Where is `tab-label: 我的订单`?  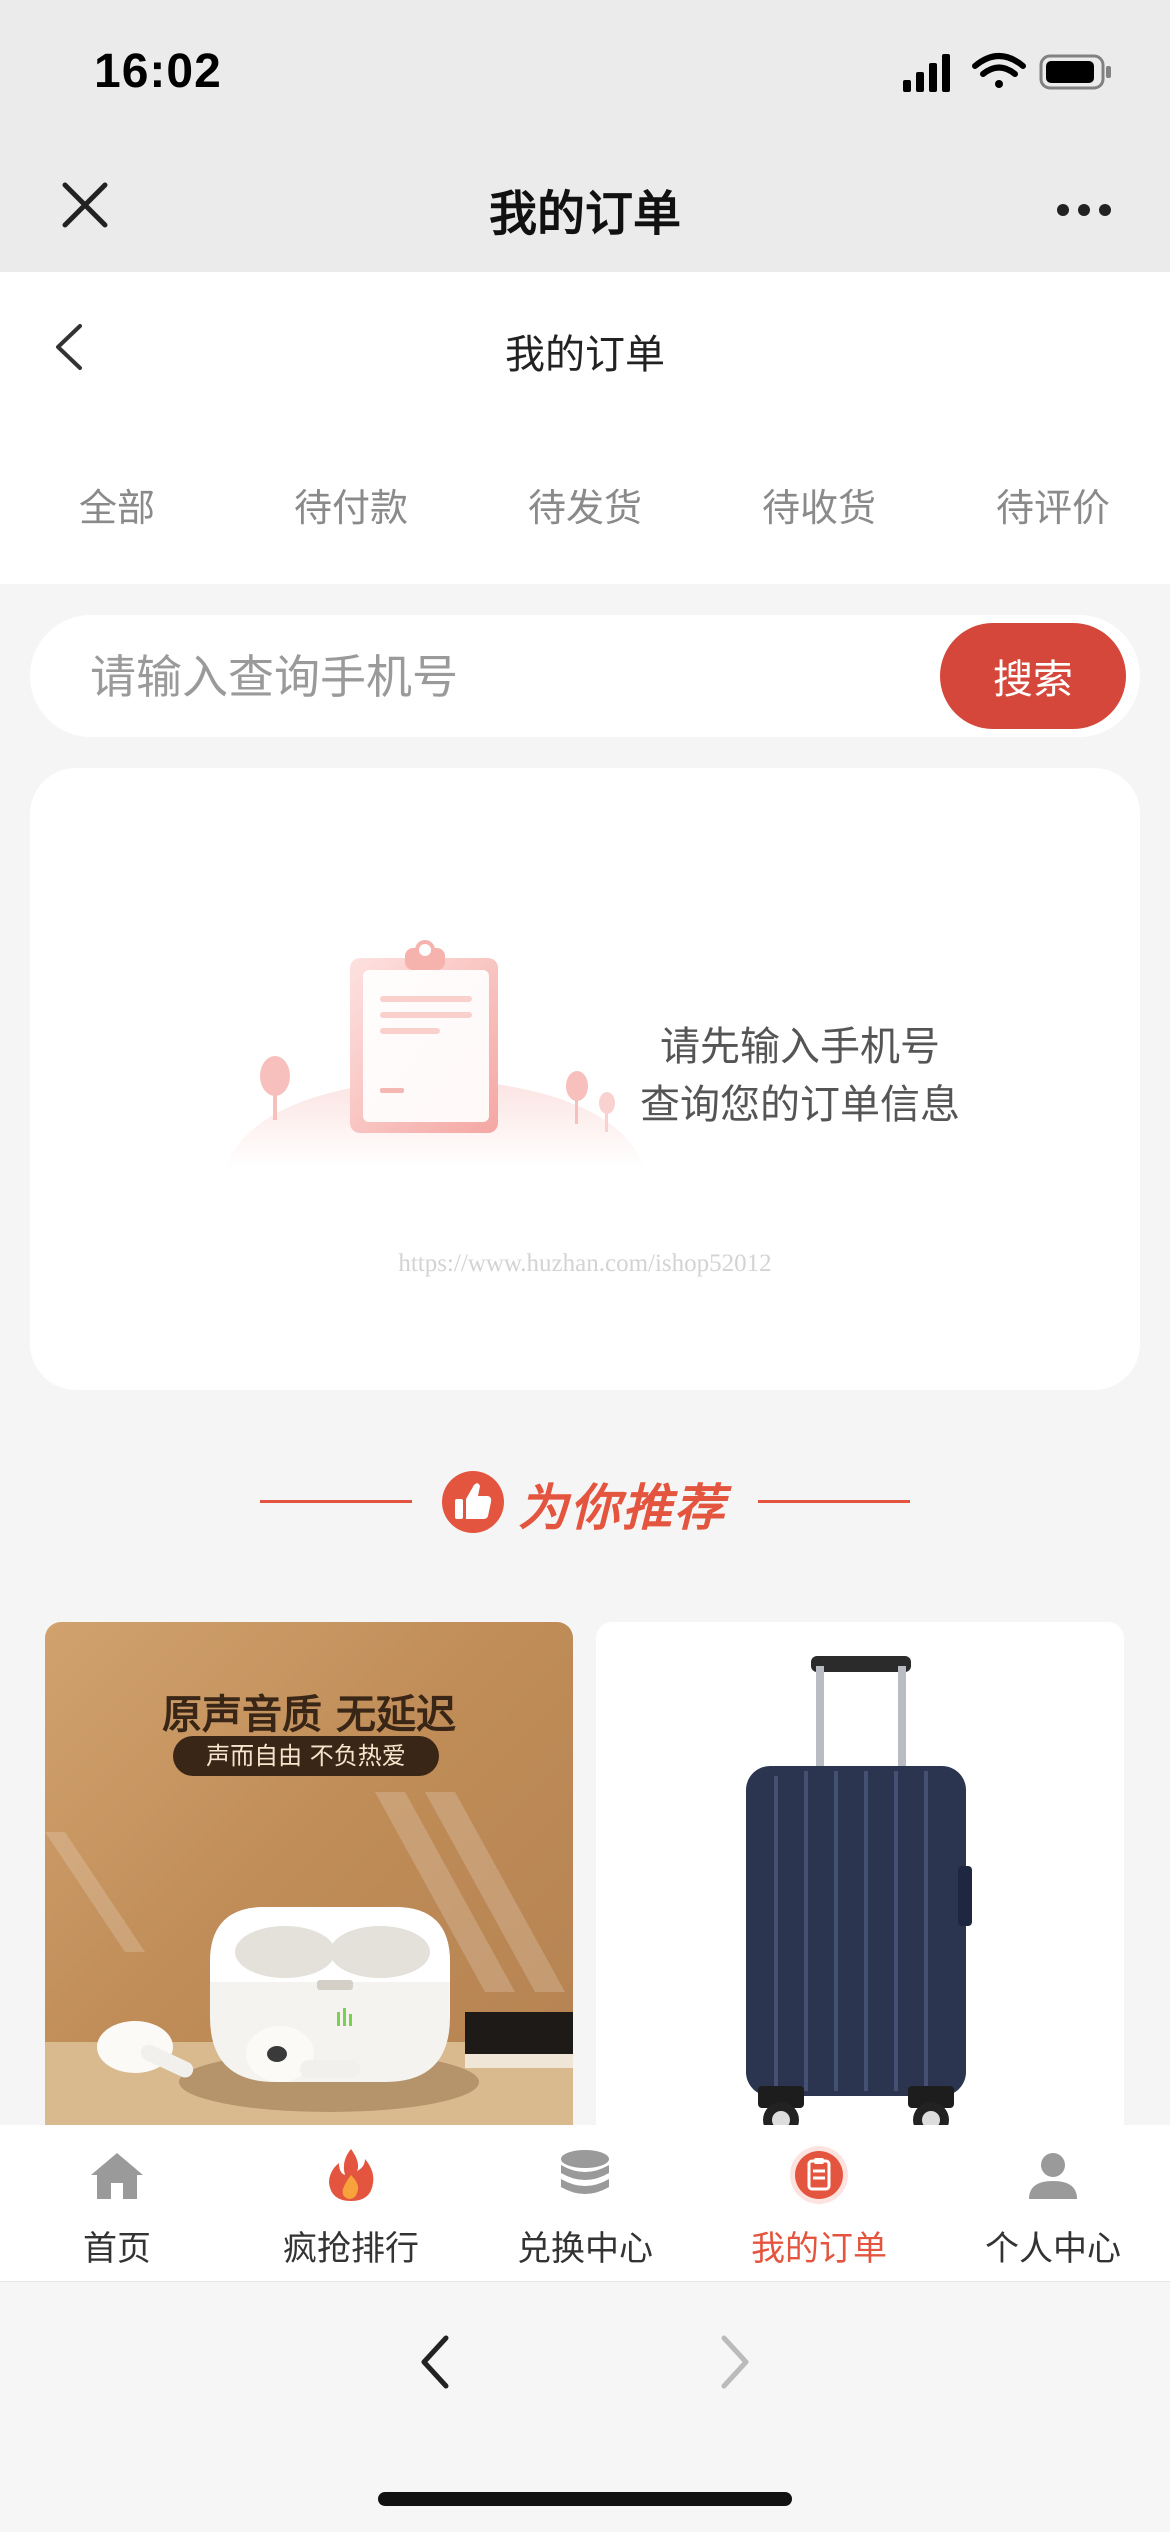
tab-label: 我的订单 is located at coordinates (819, 2249).